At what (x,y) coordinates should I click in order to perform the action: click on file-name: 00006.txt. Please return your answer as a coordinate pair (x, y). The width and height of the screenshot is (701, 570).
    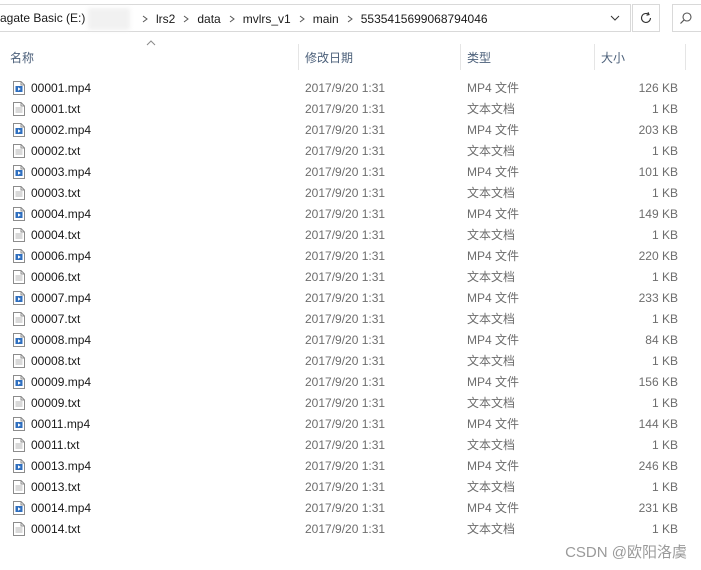
    Looking at the image, I should click on (56, 276).